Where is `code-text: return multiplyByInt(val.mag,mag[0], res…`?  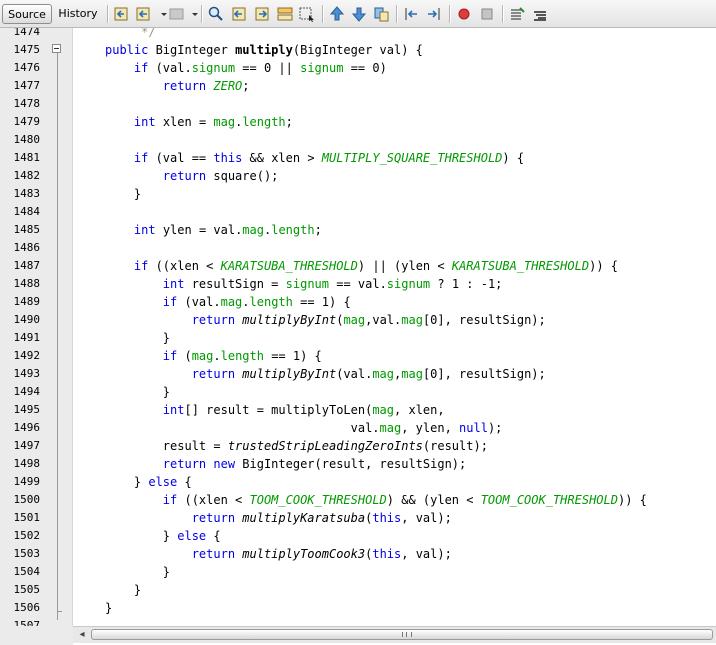 code-text: return multiplyByInt(val.mag,mag[0], res… is located at coordinates (325, 374).